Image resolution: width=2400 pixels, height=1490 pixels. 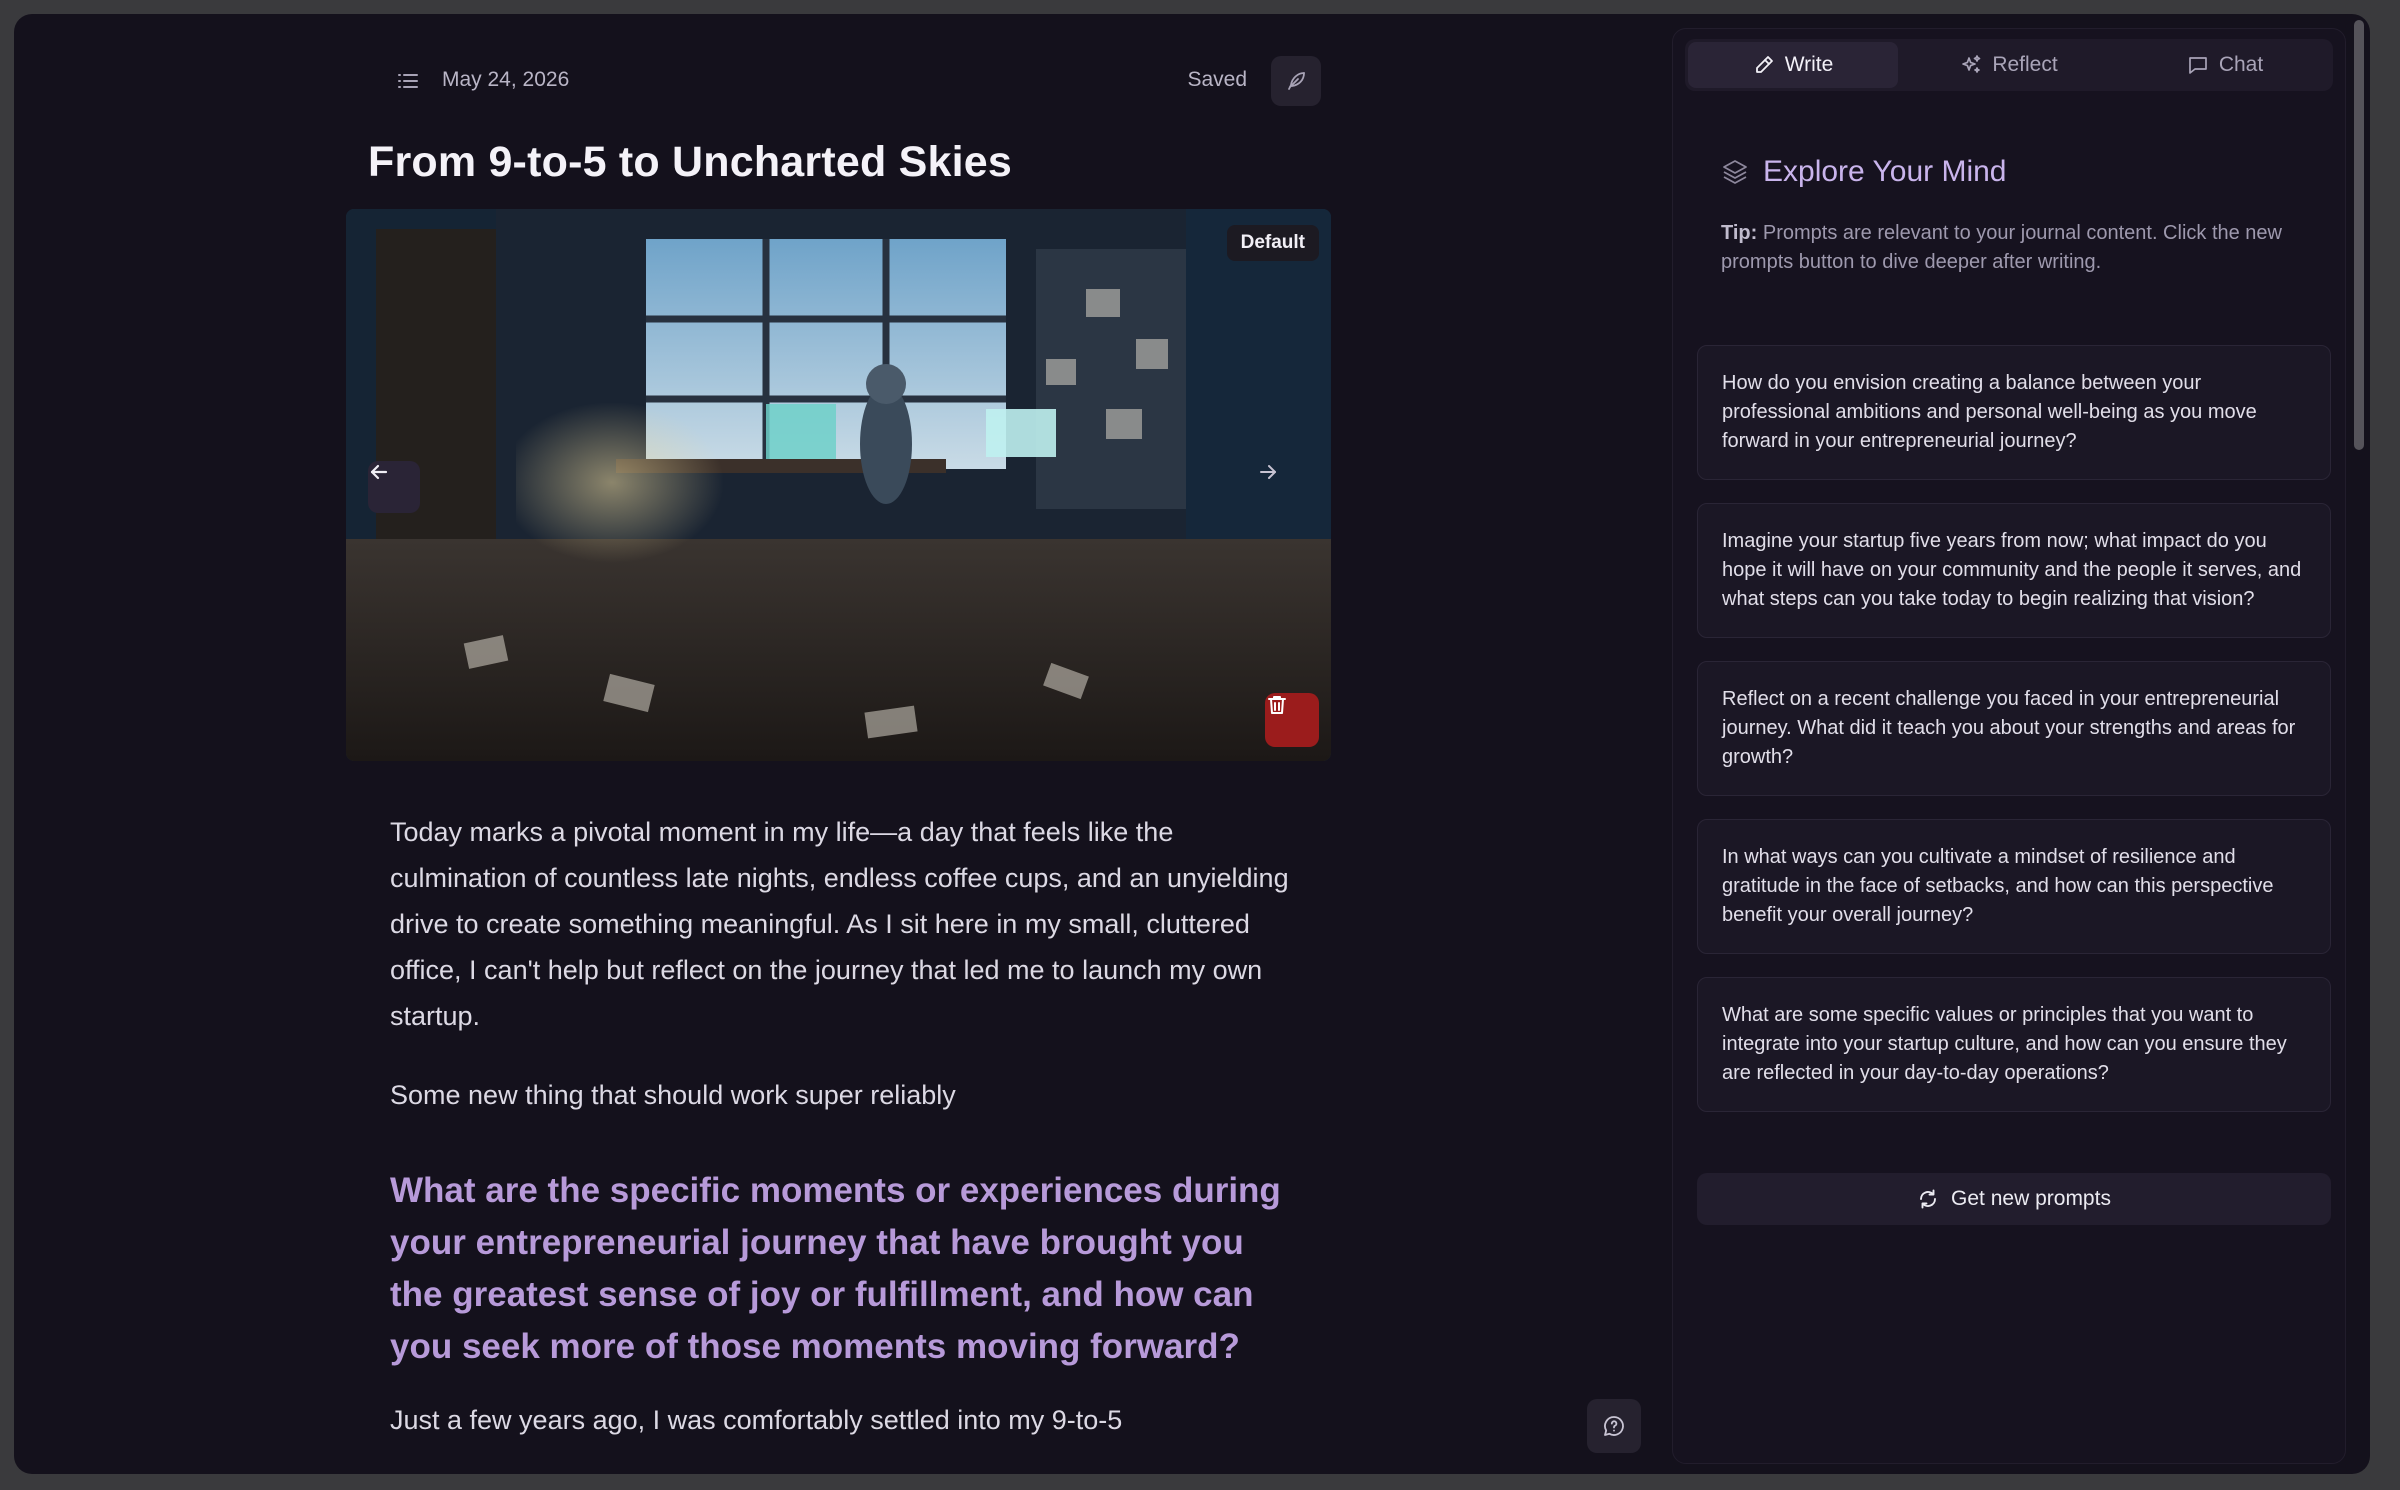 I want to click on entries-list-button, so click(x=408, y=81).